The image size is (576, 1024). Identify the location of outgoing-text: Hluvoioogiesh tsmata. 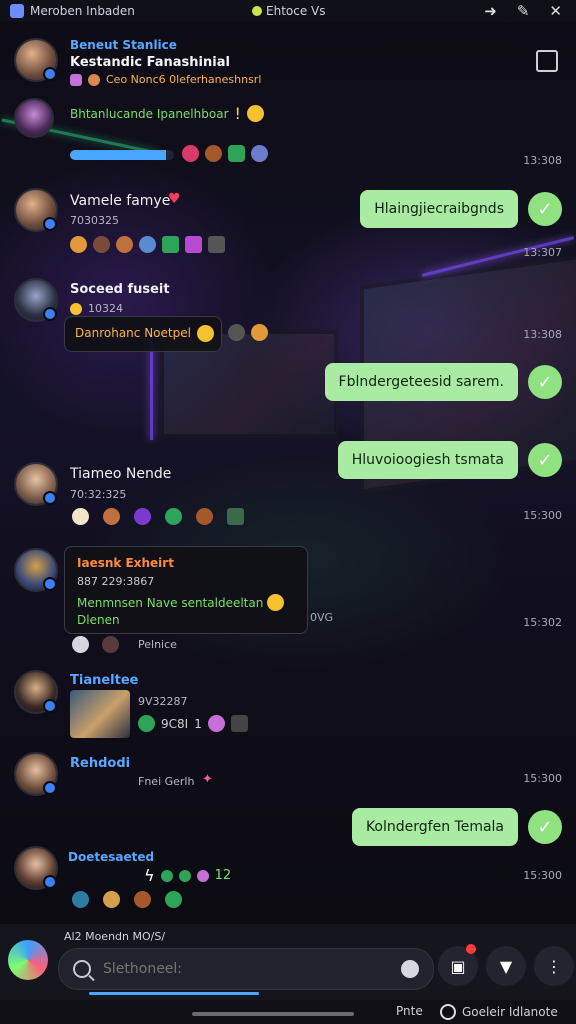
(427, 460).